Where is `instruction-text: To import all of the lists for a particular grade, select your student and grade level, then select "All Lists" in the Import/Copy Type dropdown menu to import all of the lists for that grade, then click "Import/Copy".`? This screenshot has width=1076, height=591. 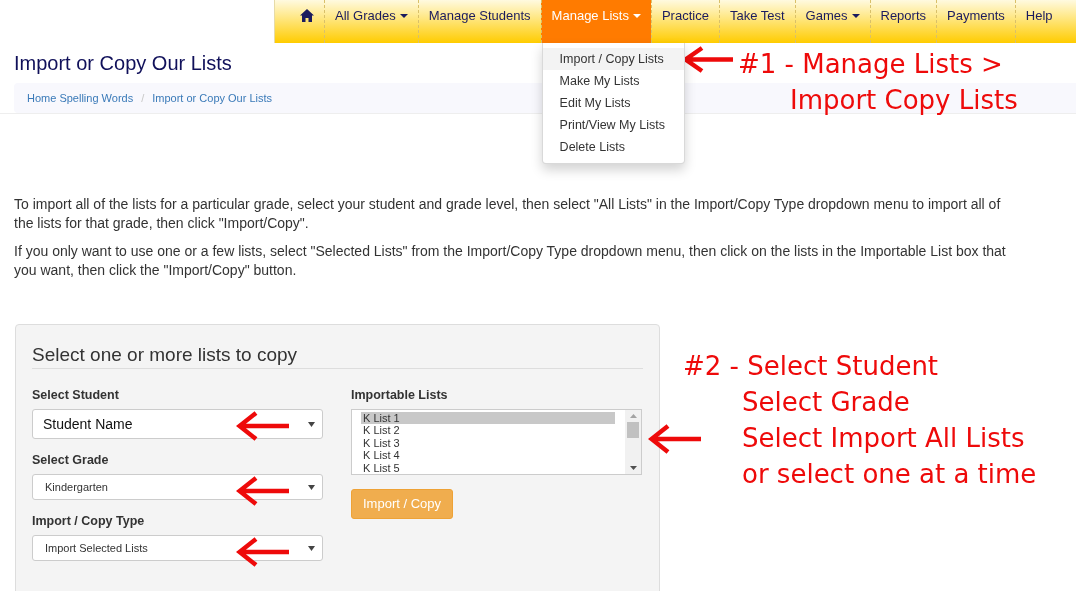 instruction-text: To import all of the lists for a particular grade, select your student and grade level, then select "All Lists" in the Import/Copy Type dropdown menu to import all of the lists for that grade, then click "Import/Copy". is located at coordinates (508, 214).